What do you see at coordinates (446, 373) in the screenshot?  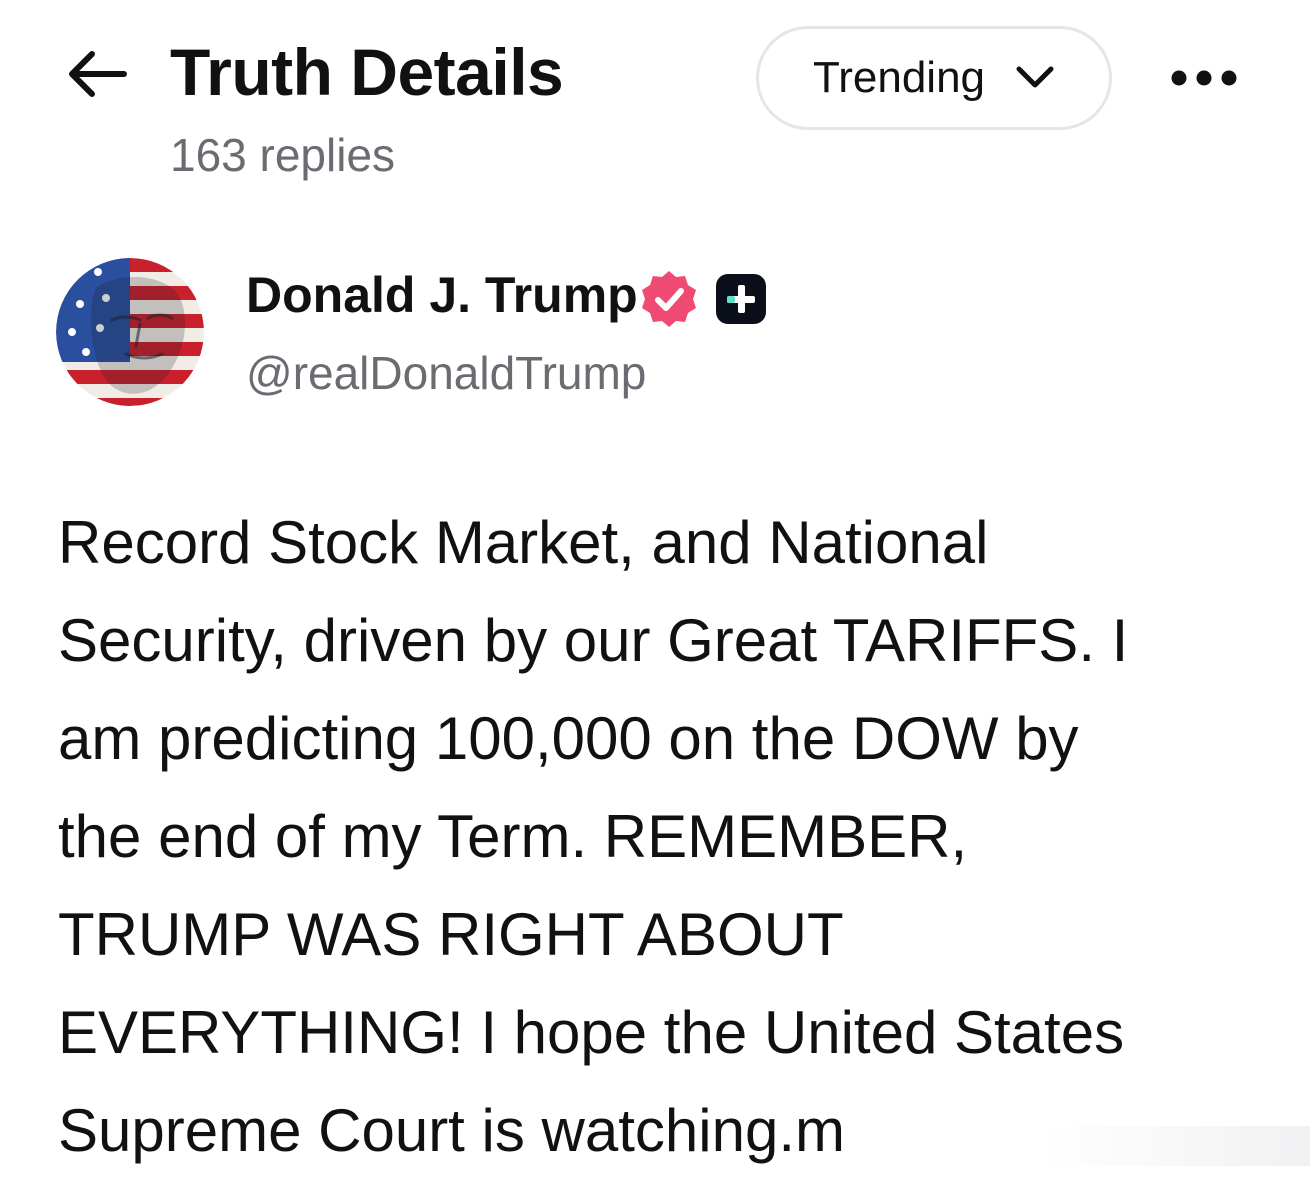 I see `author-handle: @realDonaldTrump` at bounding box center [446, 373].